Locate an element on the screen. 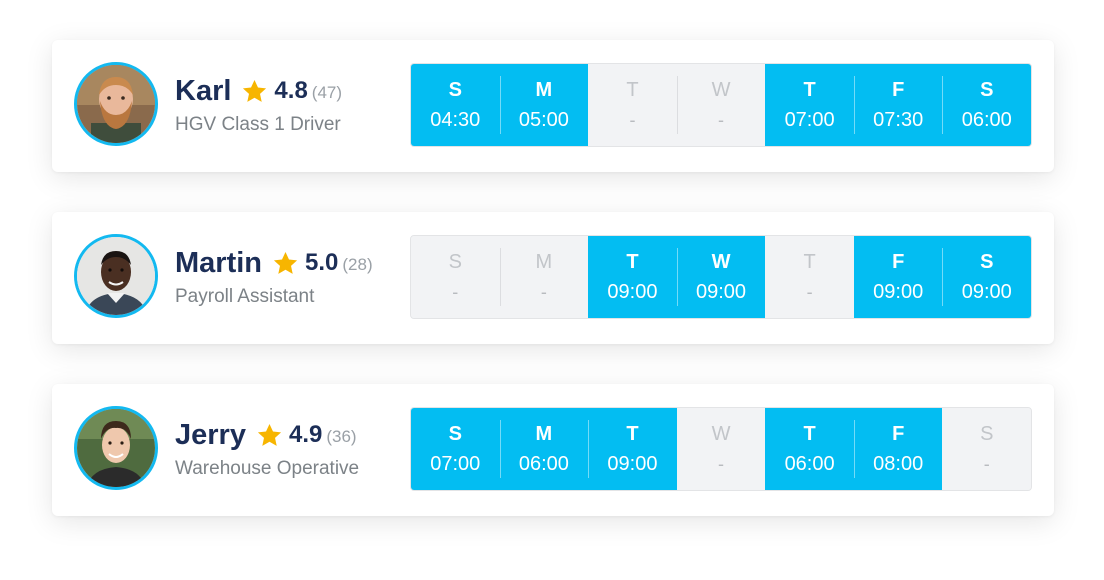 The image size is (1104, 580). avatar-karl-photo is located at coordinates (116, 104).